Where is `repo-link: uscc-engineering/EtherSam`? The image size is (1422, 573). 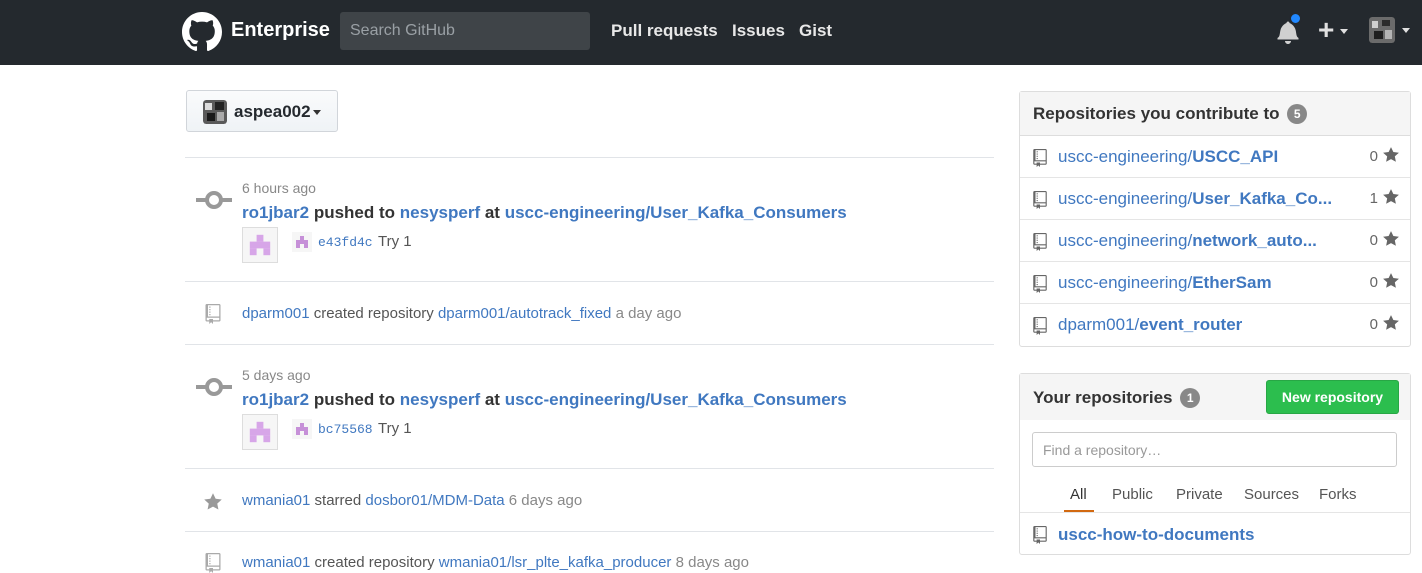 repo-link: uscc-engineering/EtherSam is located at coordinates (1165, 283).